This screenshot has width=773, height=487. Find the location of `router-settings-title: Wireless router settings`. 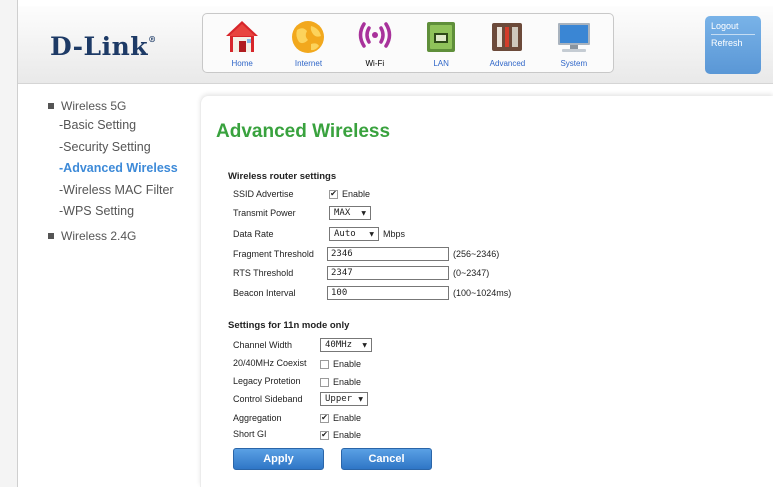

router-settings-title: Wireless router settings is located at coordinates (282, 176).